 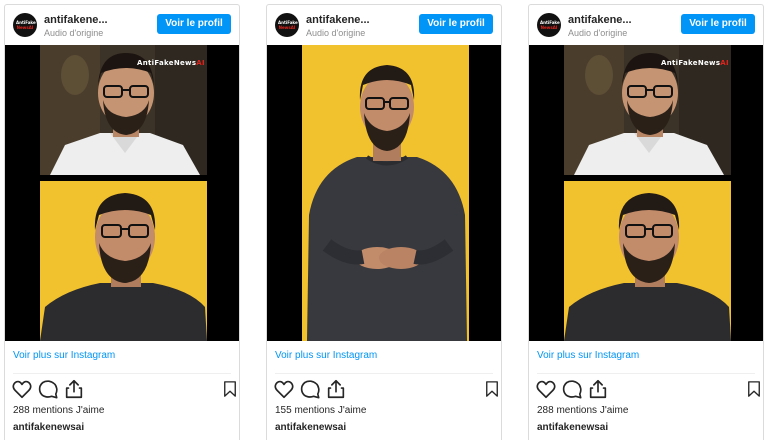 What do you see at coordinates (321, 410) in the screenshot?
I see `likes-count: 155 mentions J'aime` at bounding box center [321, 410].